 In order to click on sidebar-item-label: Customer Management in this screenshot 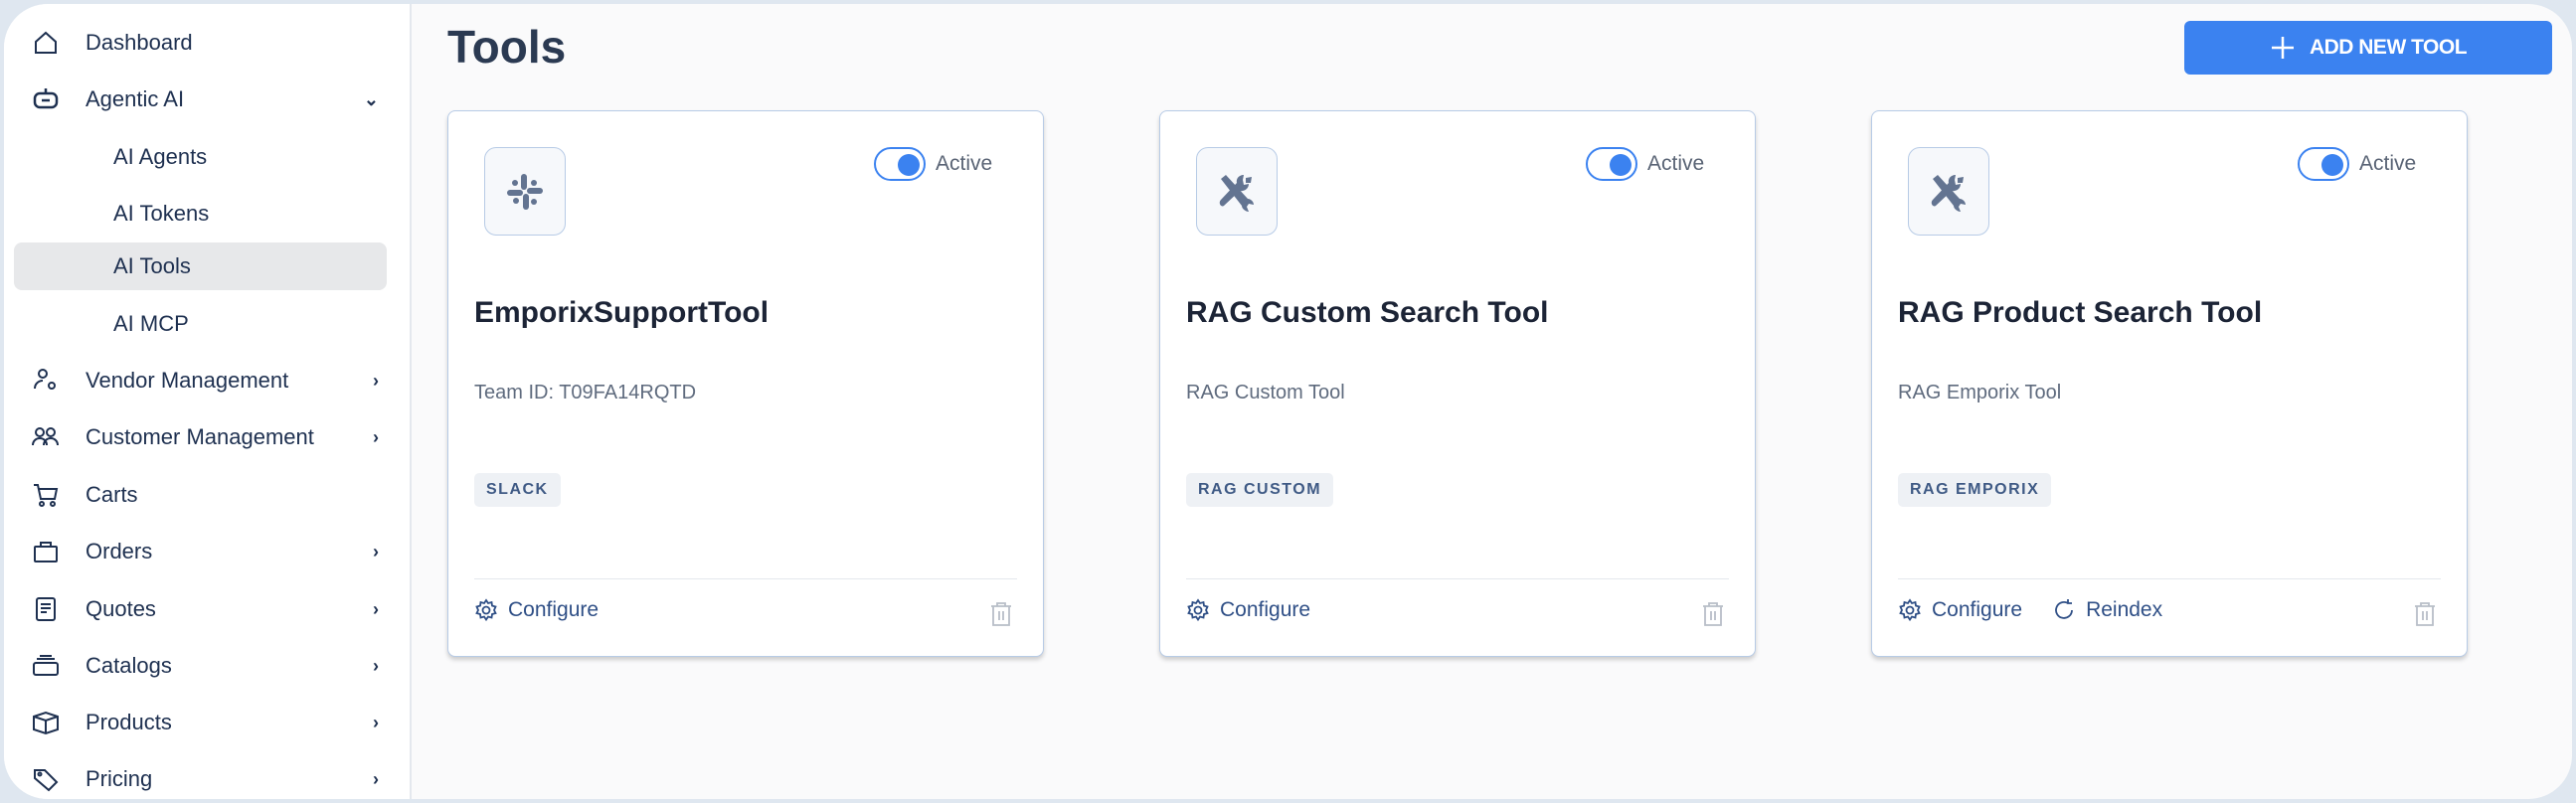, I will do `click(200, 437)`.